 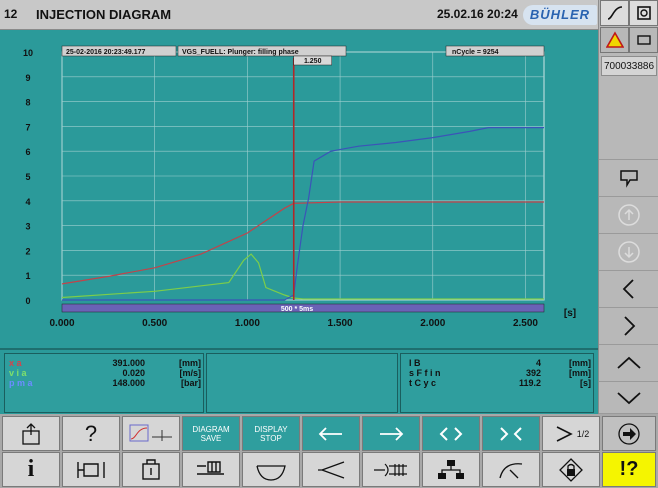 I want to click on chart-title: VGS_FUELL: Plunger: filling phase, so click(x=240, y=52).